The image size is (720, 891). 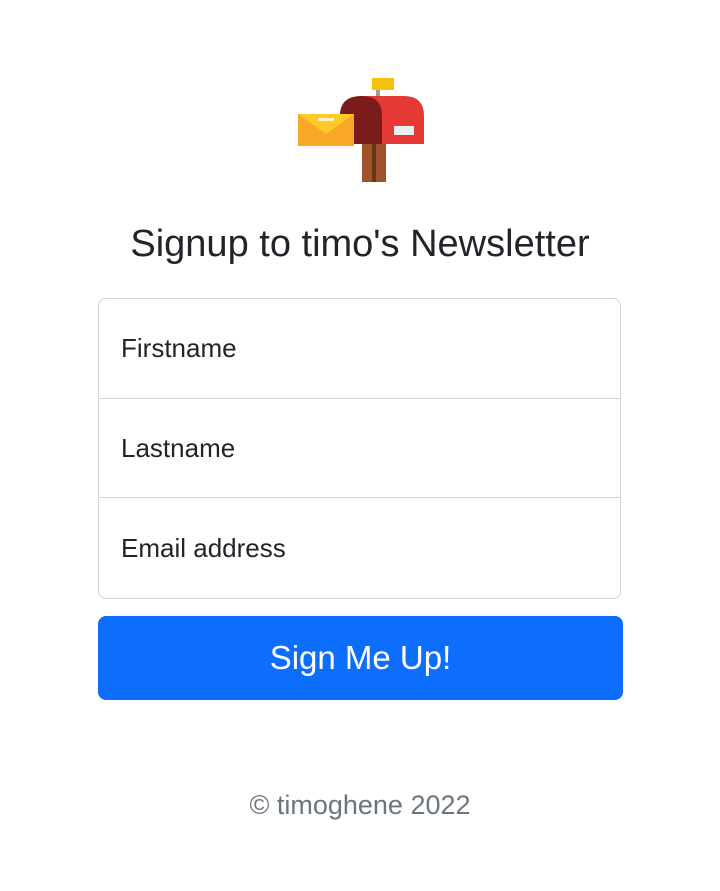 I want to click on mailbox-icon, so click(x=361, y=130).